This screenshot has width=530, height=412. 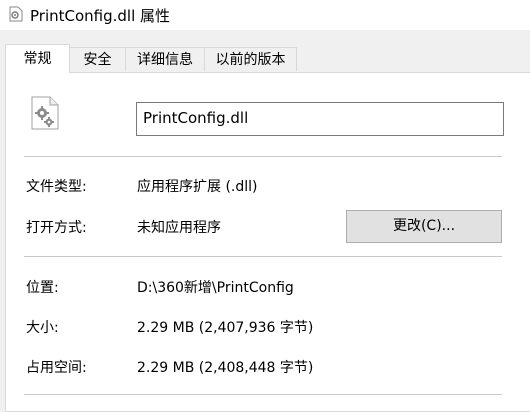 I want to click on size-value: 2.29 MB (2,407,936 字节), so click(x=225, y=328).